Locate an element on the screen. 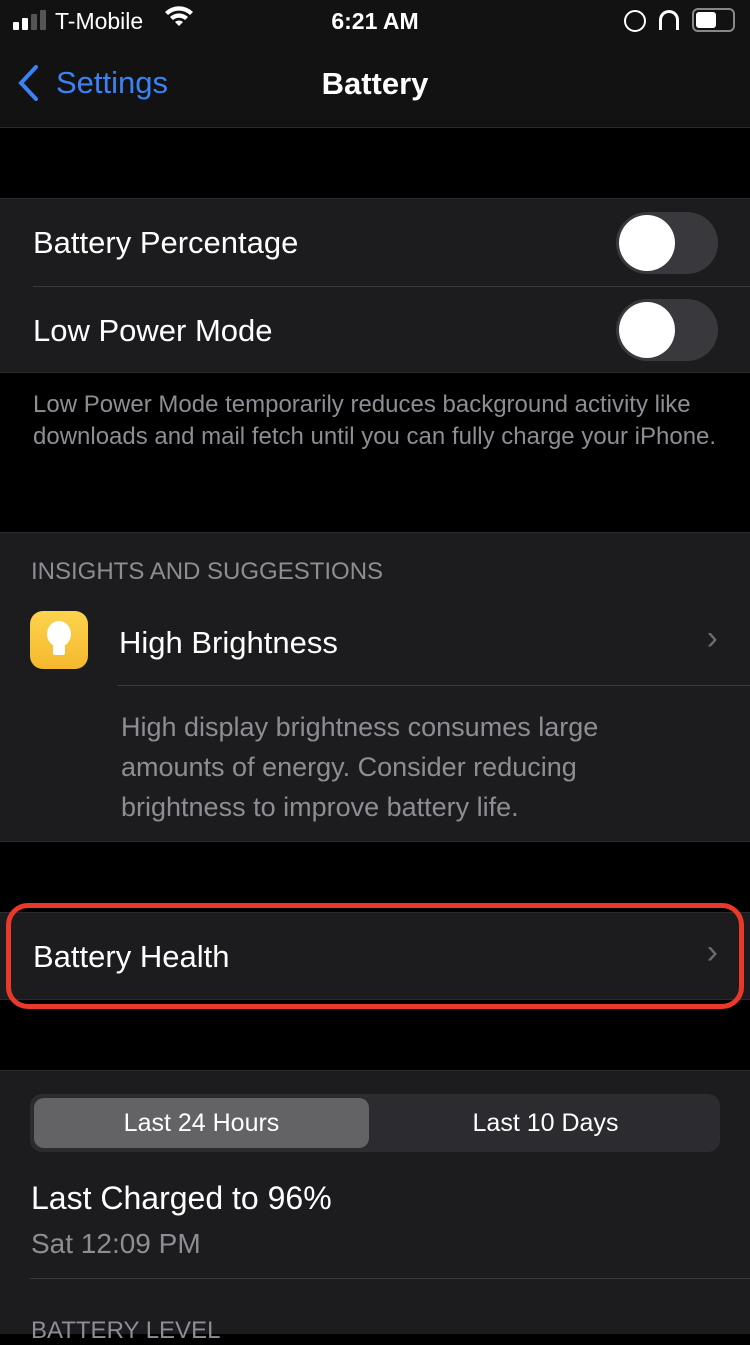 This screenshot has width=750, height=1345. battery-icon is located at coordinates (713, 20).